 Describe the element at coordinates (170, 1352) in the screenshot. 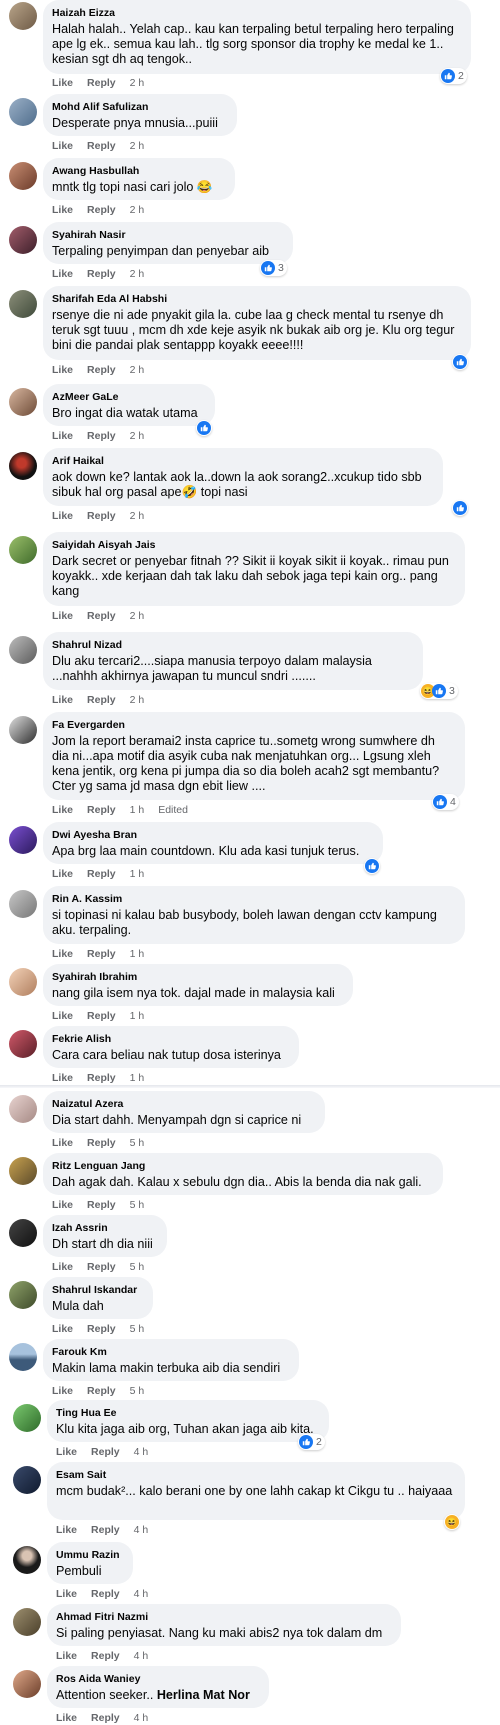

I see `comment-author: Farouk Km` at that location.